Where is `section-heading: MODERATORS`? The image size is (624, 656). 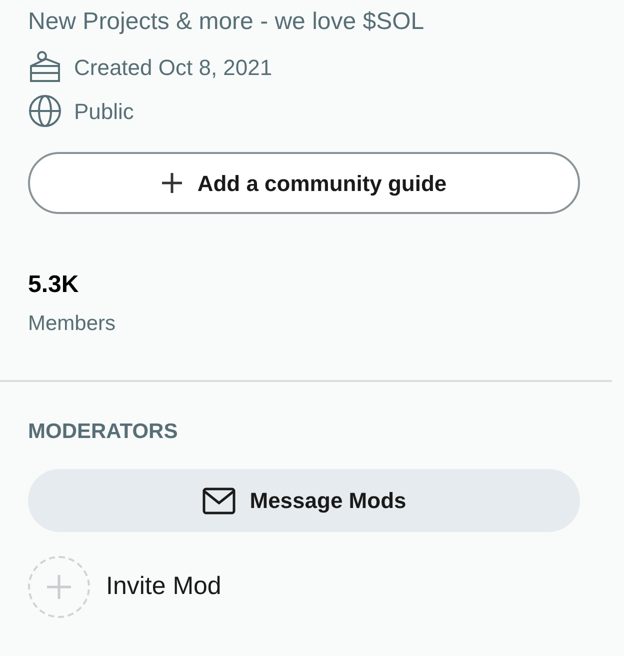 section-heading: MODERATORS is located at coordinates (103, 431).